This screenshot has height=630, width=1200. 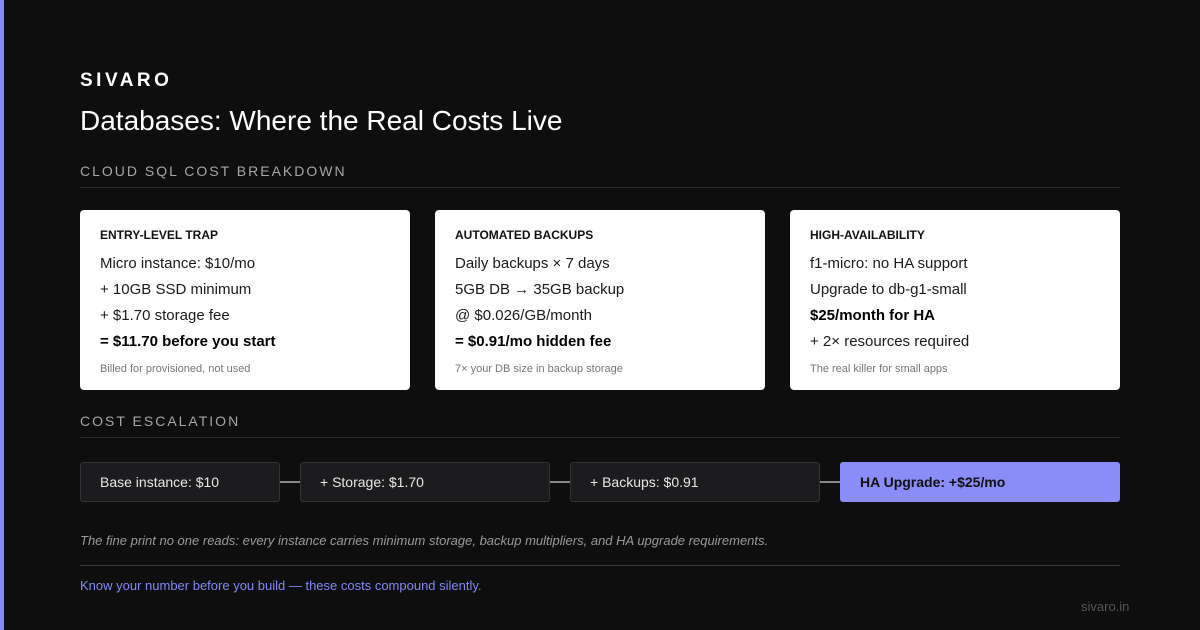 What do you see at coordinates (175, 369) in the screenshot?
I see `card-note: Billed for provisioned, not used` at bounding box center [175, 369].